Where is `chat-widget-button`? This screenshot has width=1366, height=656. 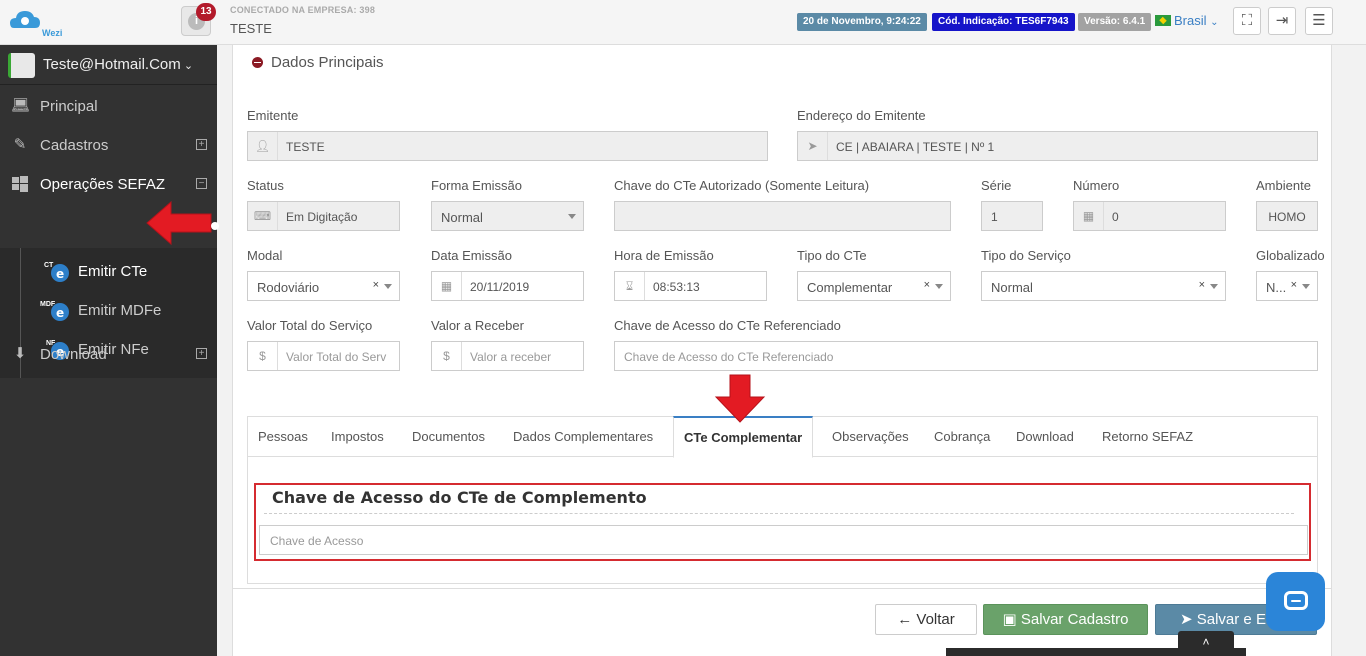 chat-widget-button is located at coordinates (1295, 601).